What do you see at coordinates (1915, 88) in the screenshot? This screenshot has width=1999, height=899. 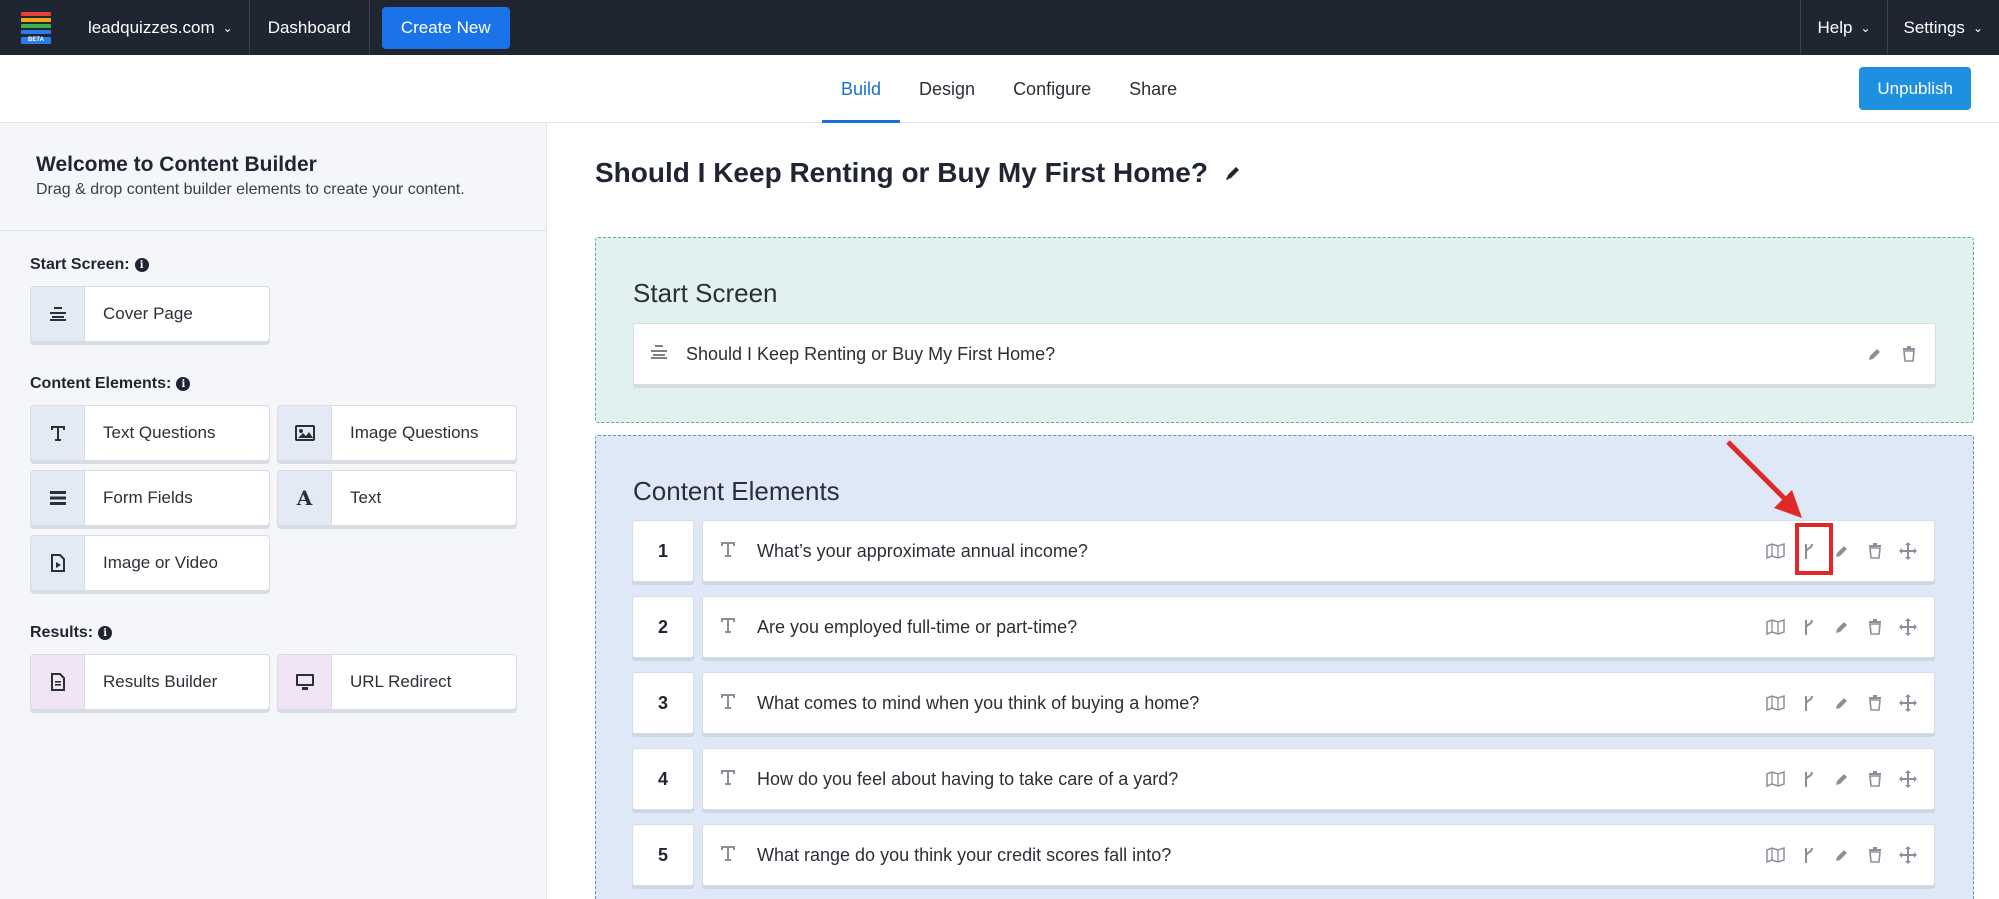 I see `unpublish-button: Unpublish` at bounding box center [1915, 88].